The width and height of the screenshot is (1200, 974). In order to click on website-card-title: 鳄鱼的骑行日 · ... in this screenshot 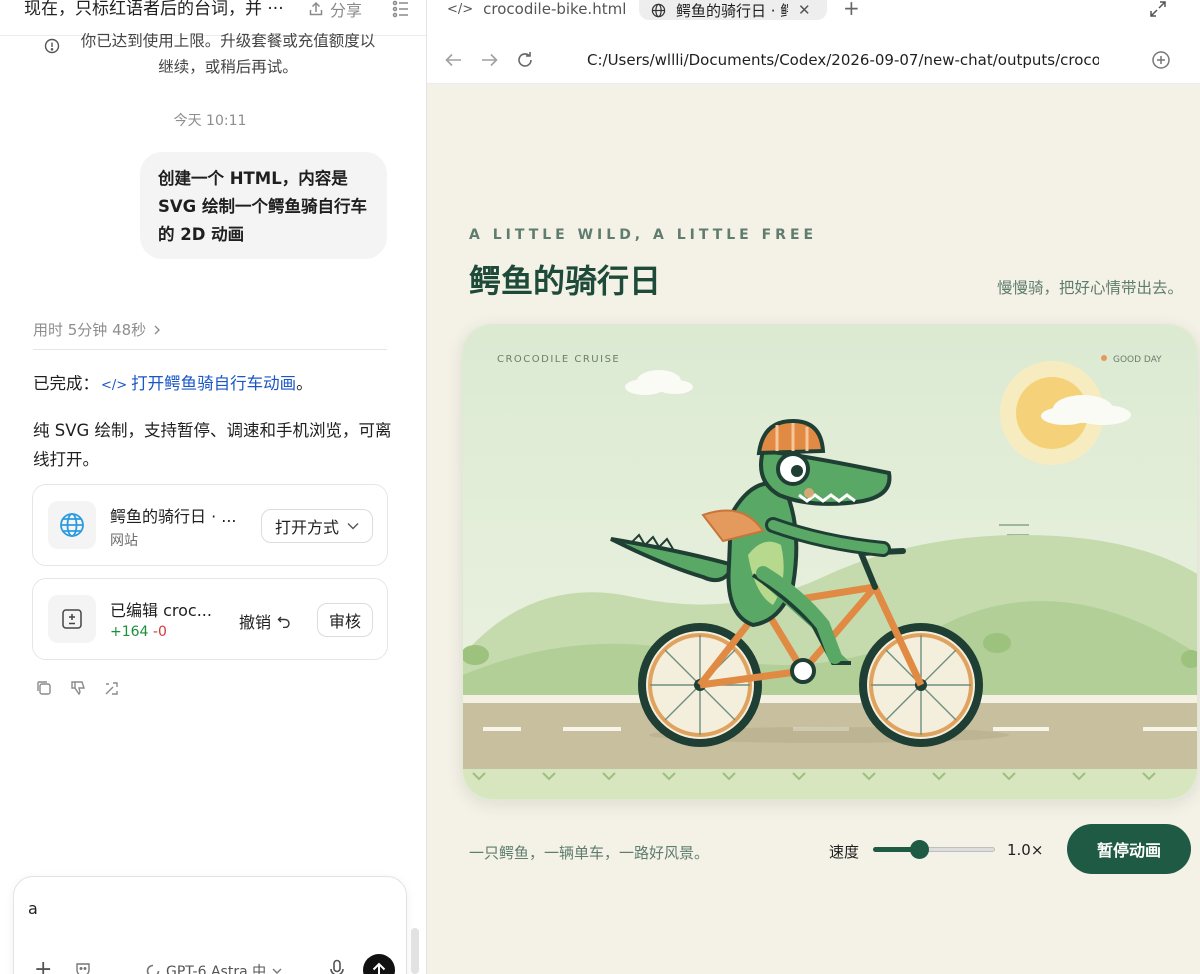, I will do `click(173, 516)`.